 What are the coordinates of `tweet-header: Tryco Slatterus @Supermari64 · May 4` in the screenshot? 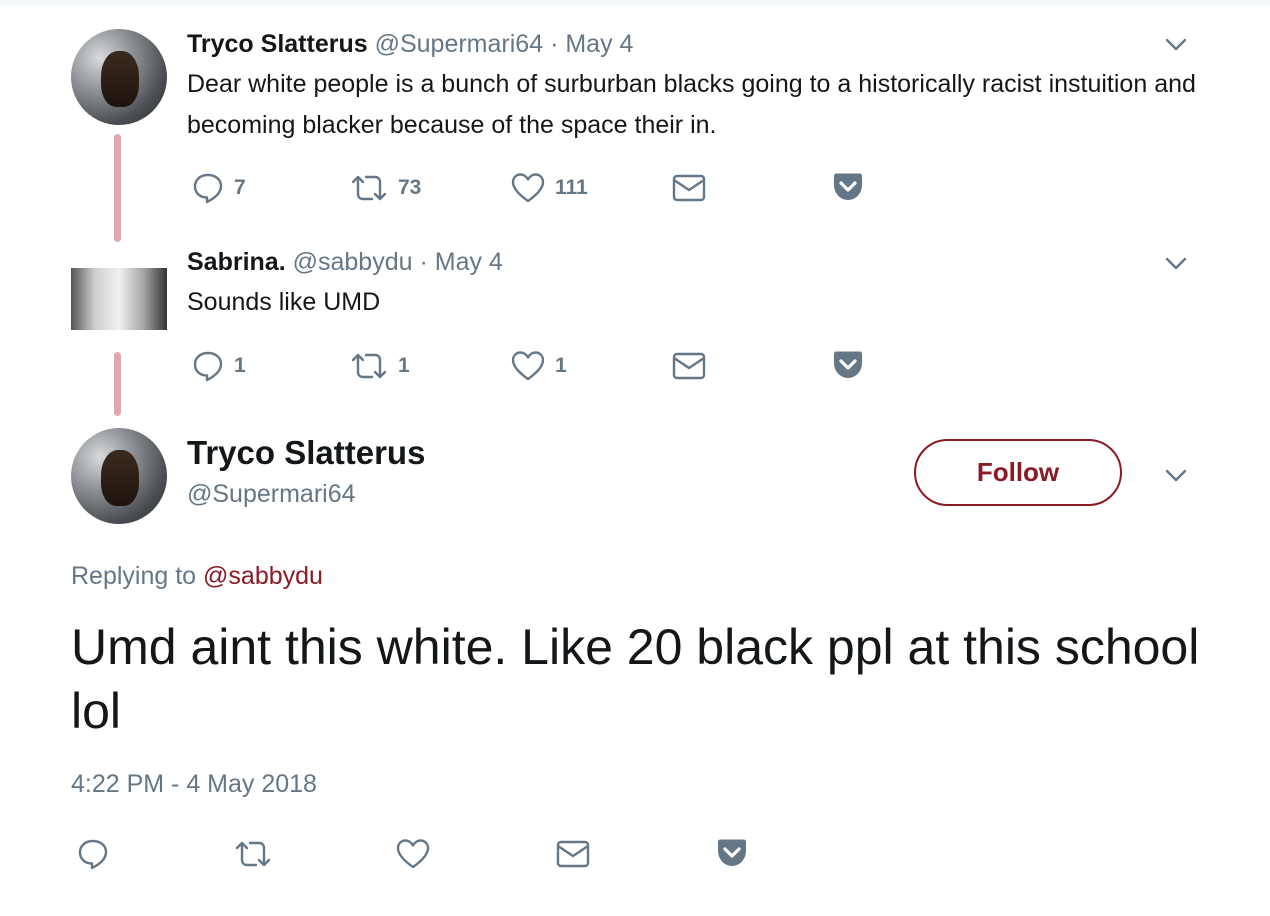 It's located at (410, 44).